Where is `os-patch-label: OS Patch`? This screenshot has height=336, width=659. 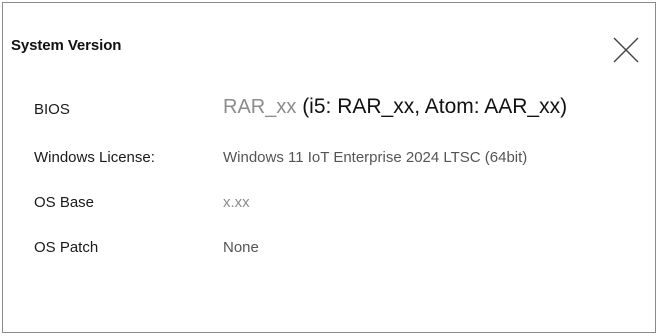 os-patch-label: OS Patch is located at coordinates (66, 247).